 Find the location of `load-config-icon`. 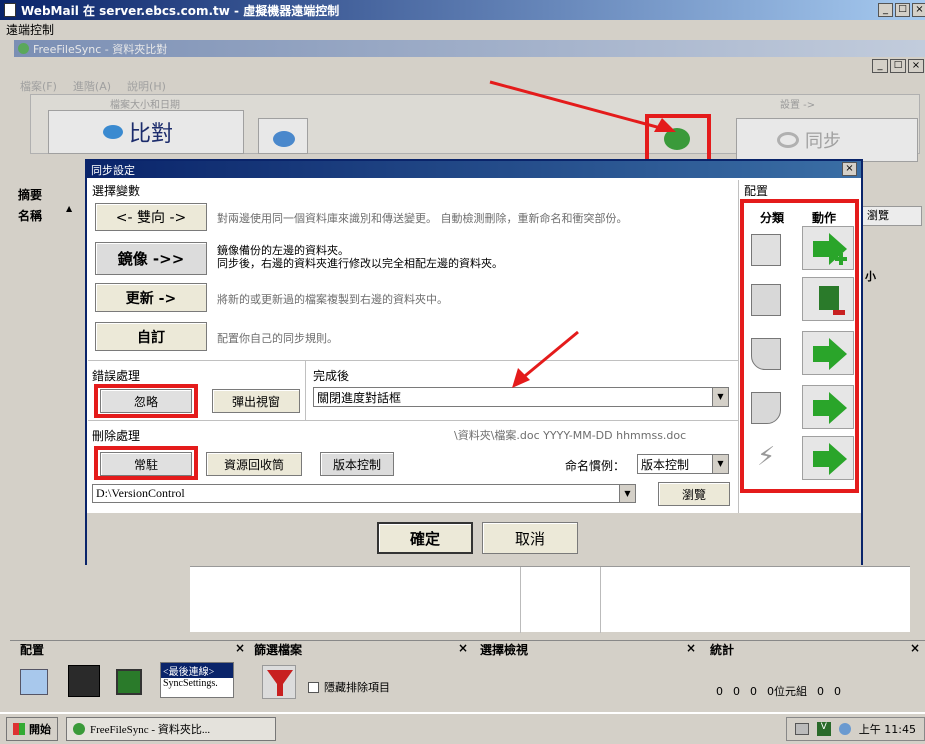

load-config-icon is located at coordinates (129, 682).